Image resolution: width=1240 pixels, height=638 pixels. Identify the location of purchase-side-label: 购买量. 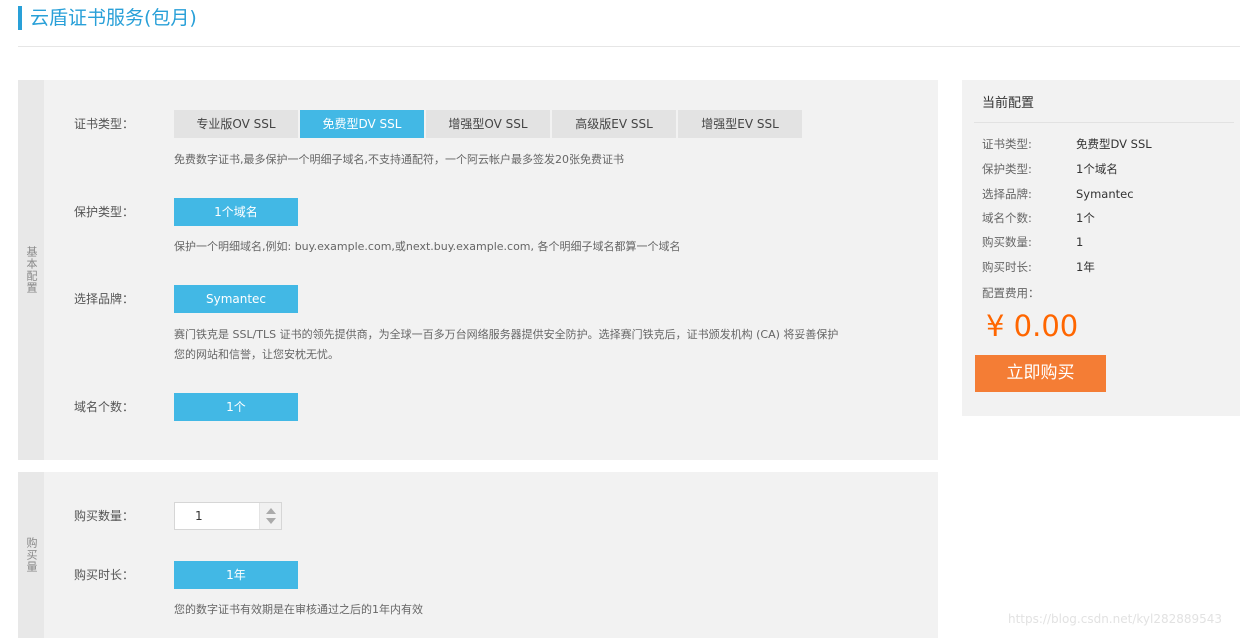
(31, 555).